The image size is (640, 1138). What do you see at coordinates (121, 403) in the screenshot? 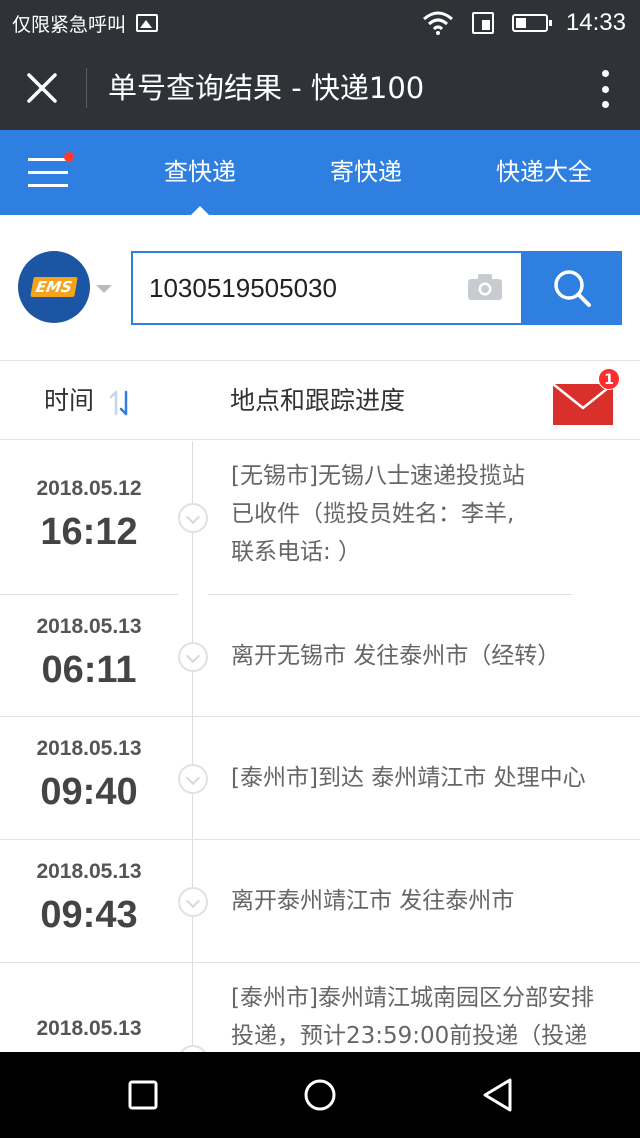
I see `sort-icon` at bounding box center [121, 403].